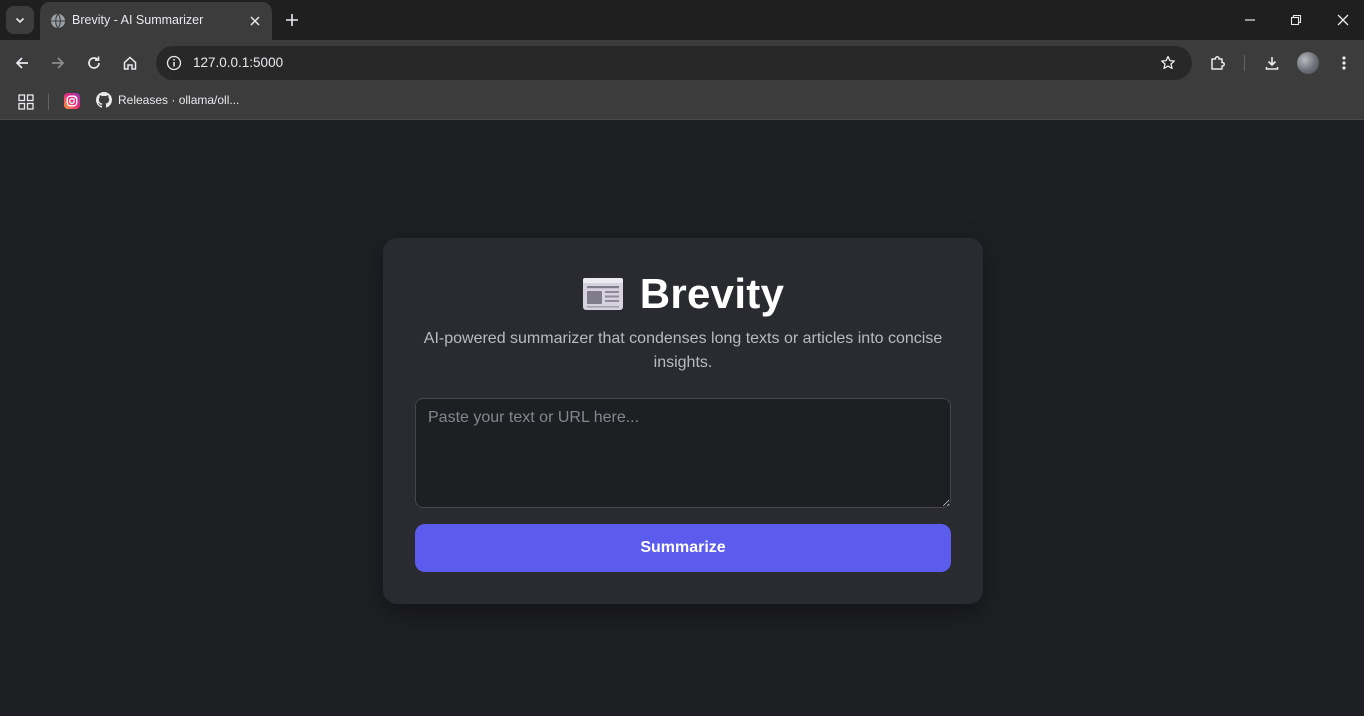 The image size is (1364, 716). Describe the element at coordinates (683, 548) in the screenshot. I see `summarize-button: Summarize` at that location.